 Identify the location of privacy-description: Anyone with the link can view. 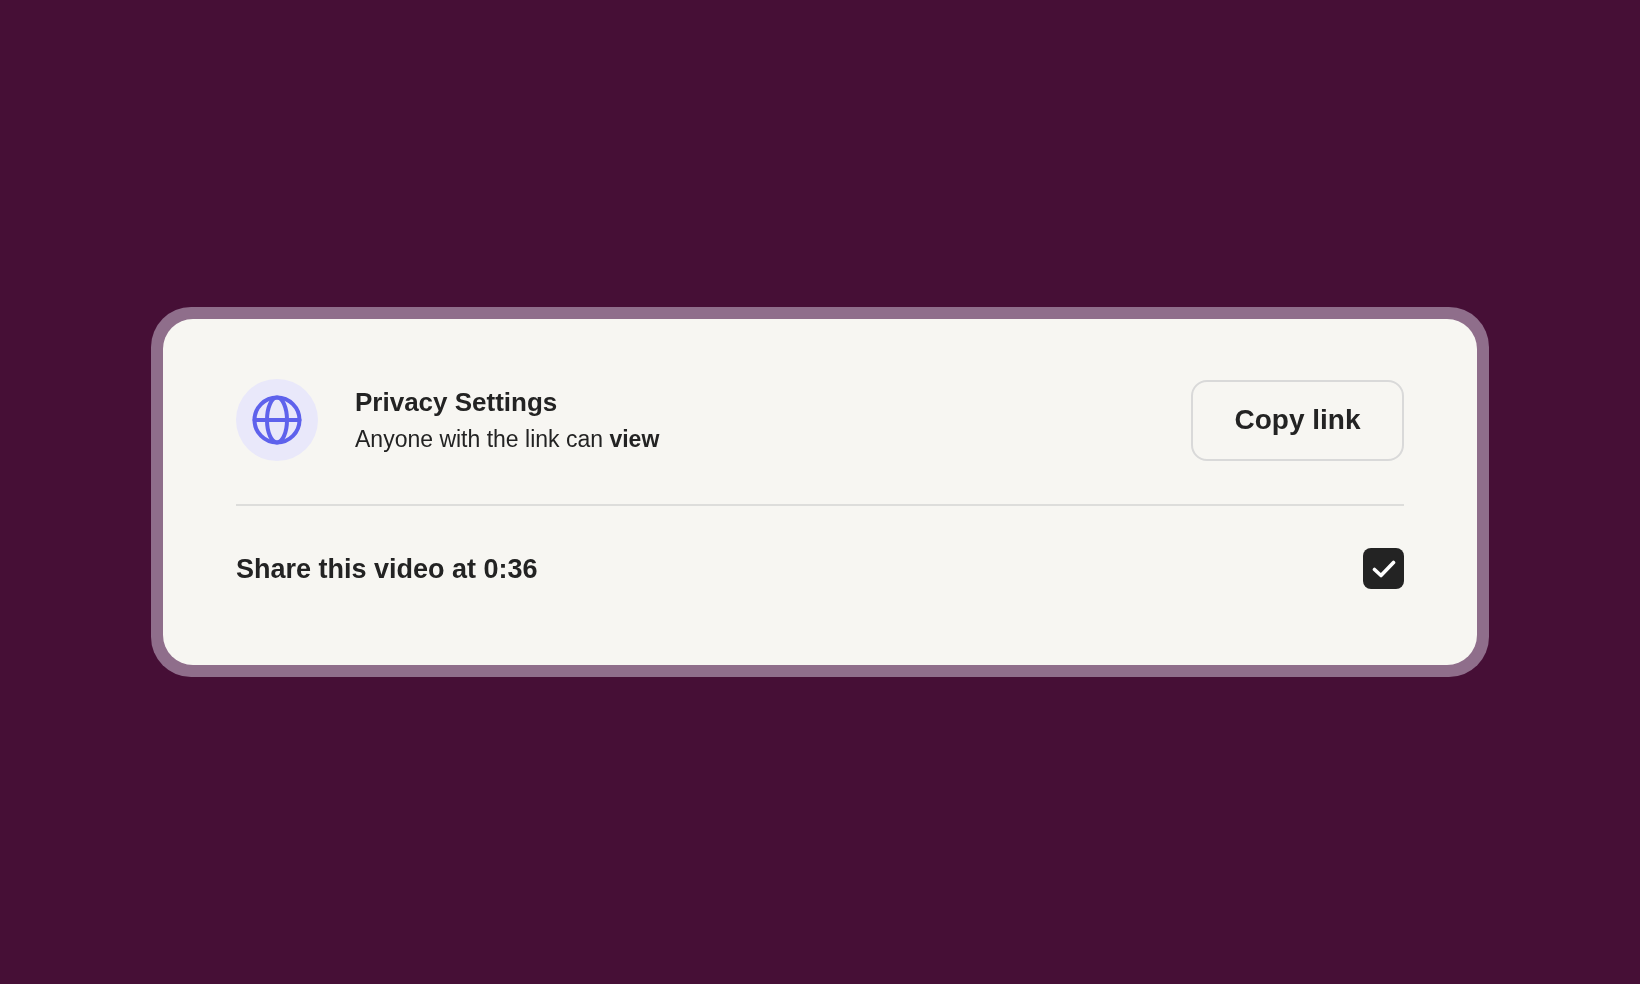
(507, 439).